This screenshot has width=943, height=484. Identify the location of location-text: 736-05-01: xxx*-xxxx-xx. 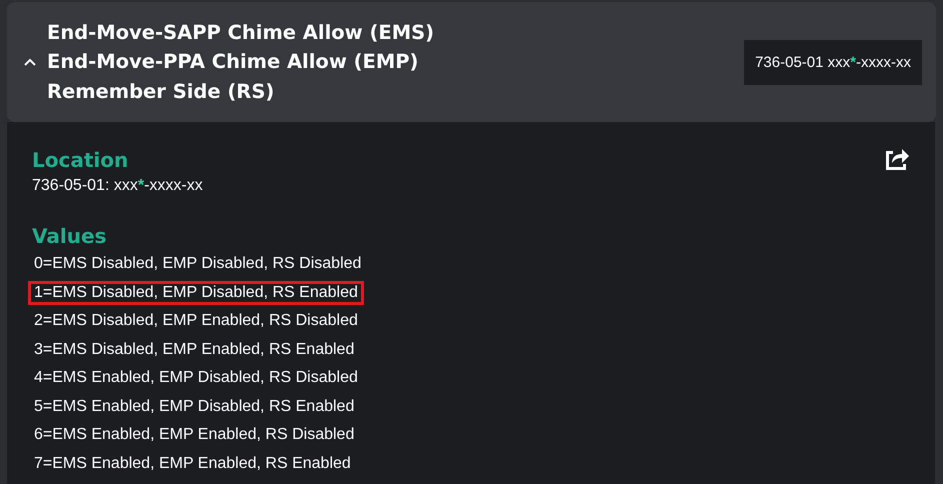
(118, 186).